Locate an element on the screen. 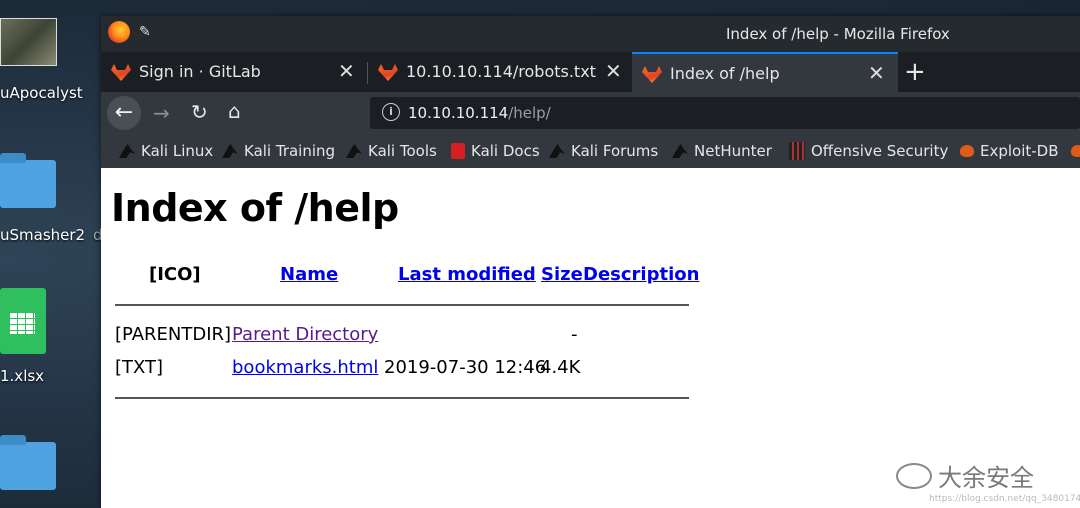  desktop-icon-smasher2: uSmasher2 is located at coordinates (42, 200).